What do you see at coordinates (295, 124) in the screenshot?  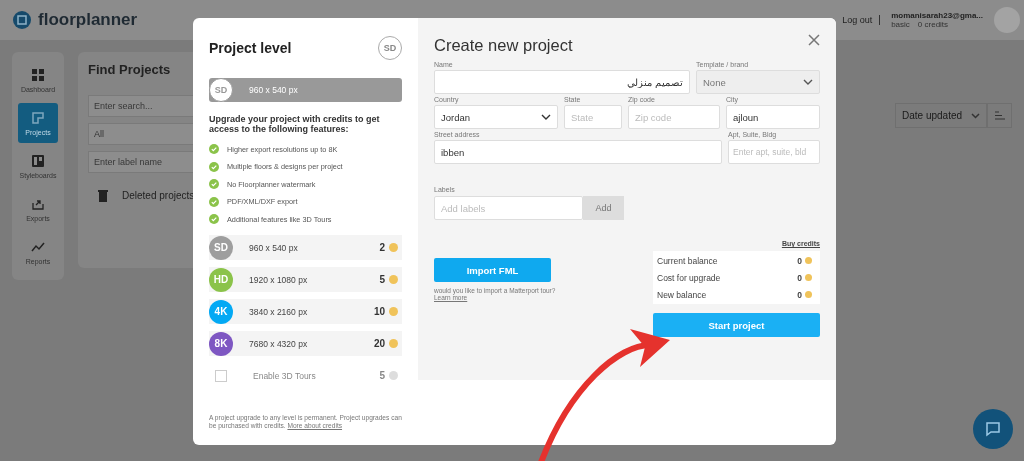 I see `intro-text: Upgrade your project with credits to get access to the following features:` at bounding box center [295, 124].